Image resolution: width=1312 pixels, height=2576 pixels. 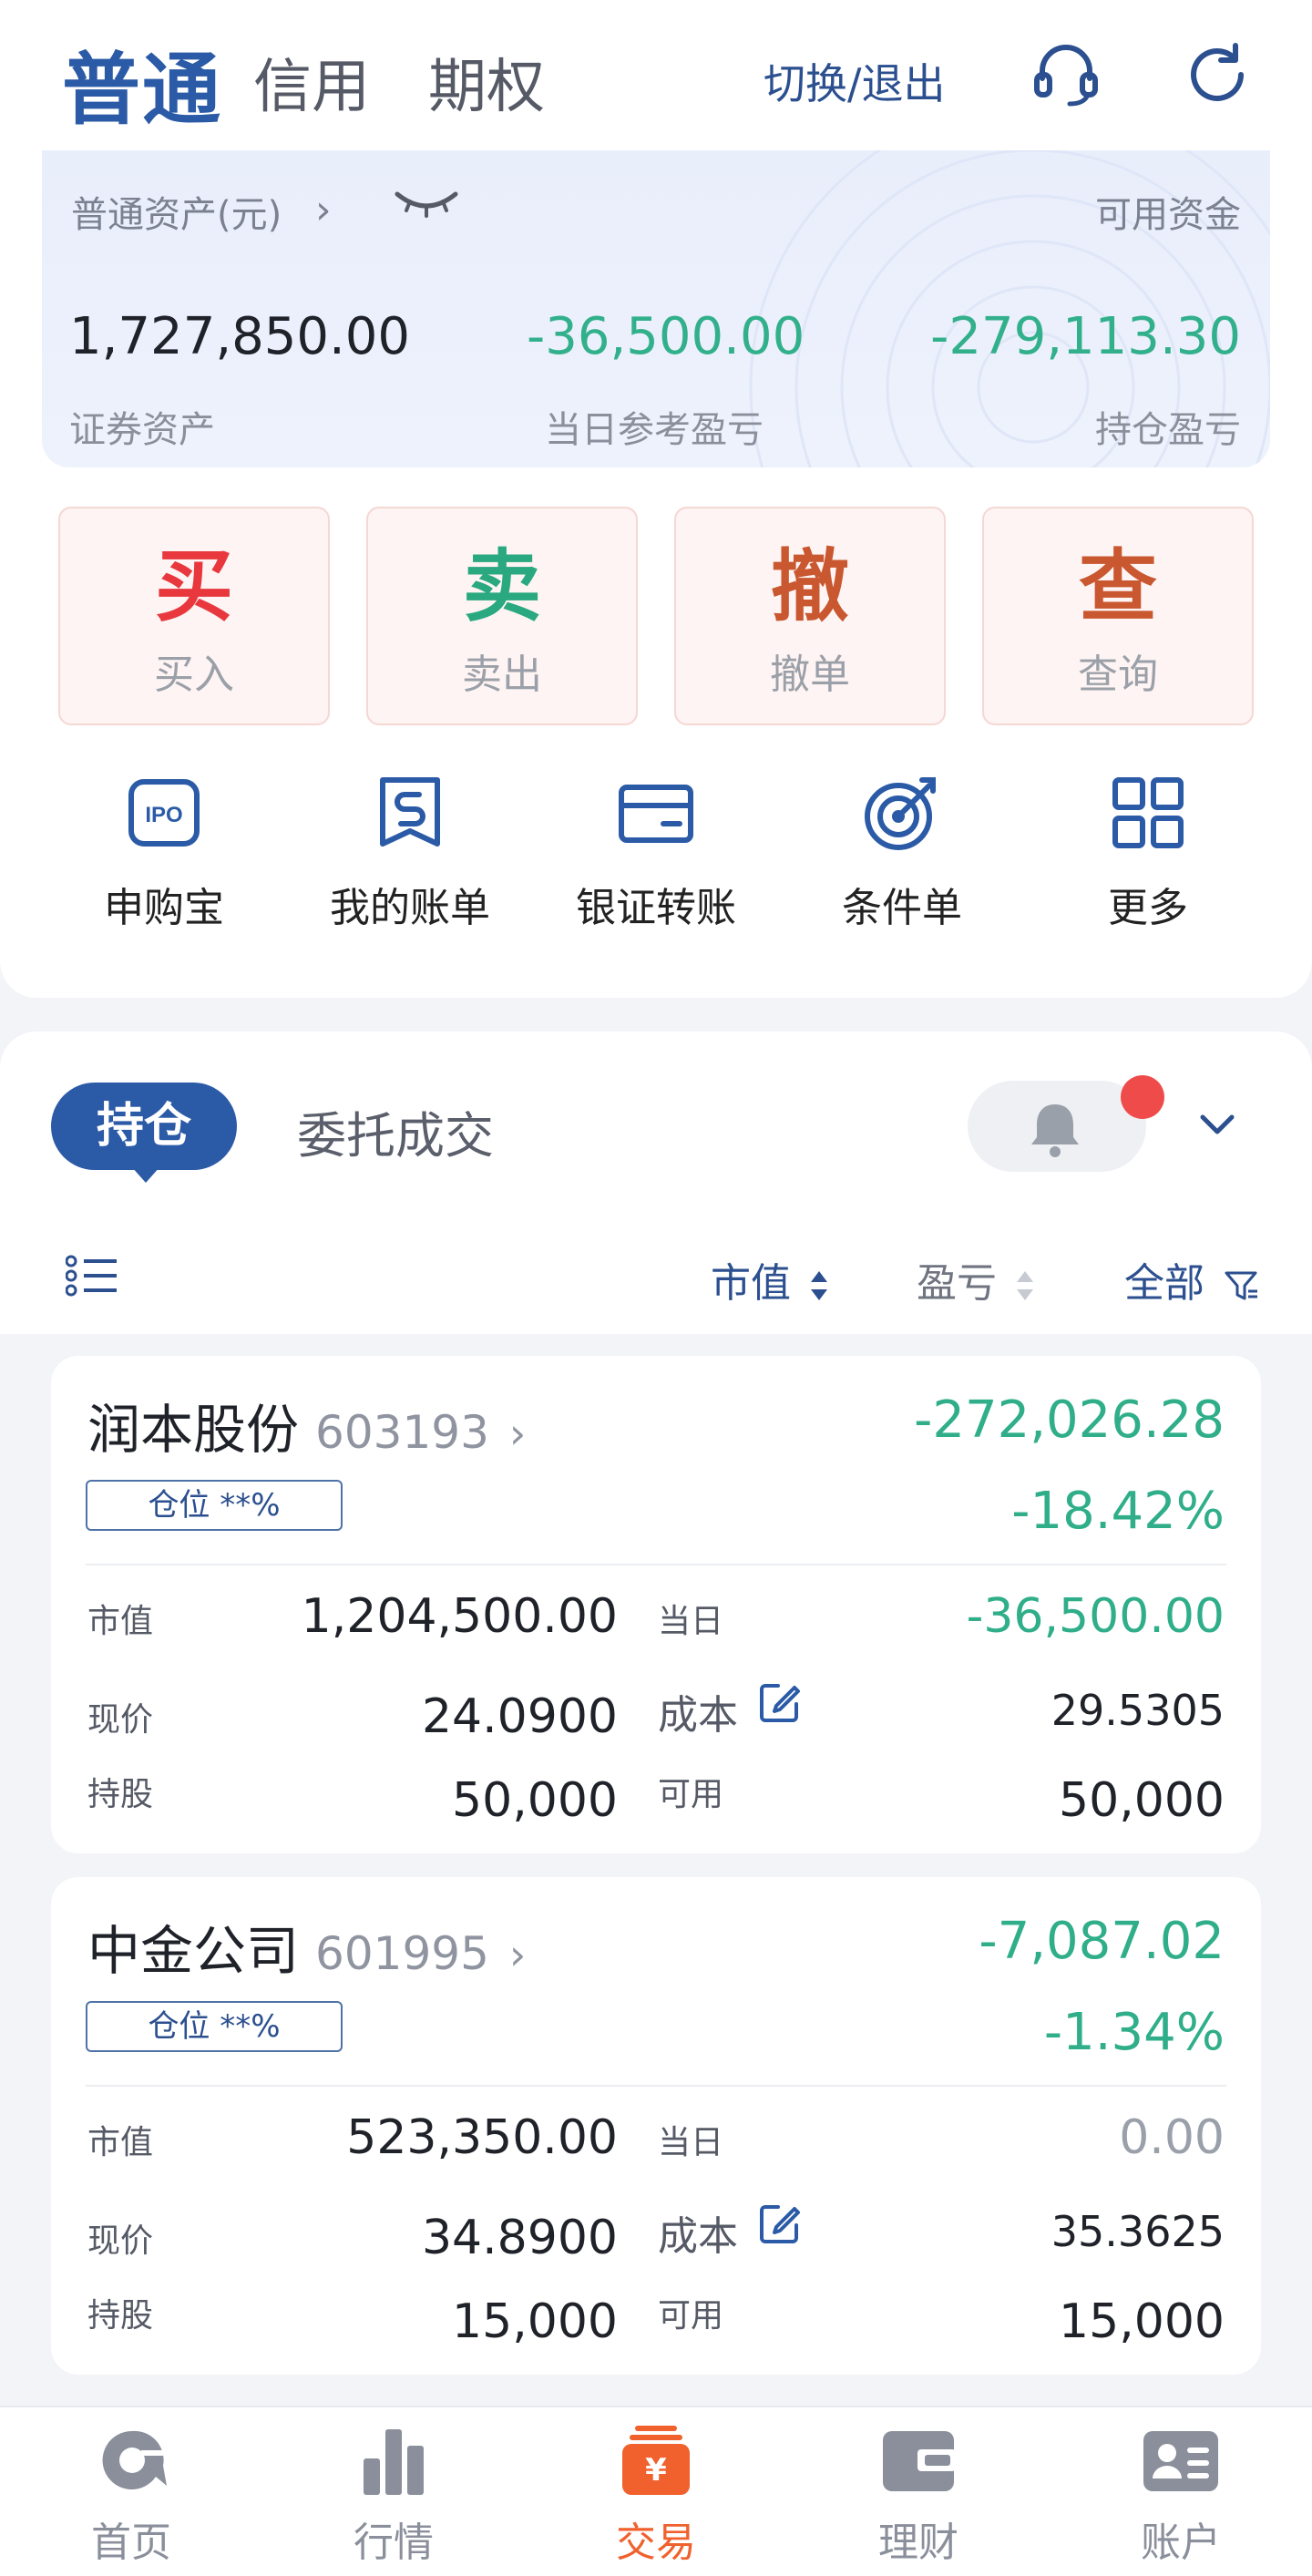 I want to click on stock-code: 601995, so click(x=402, y=1954).